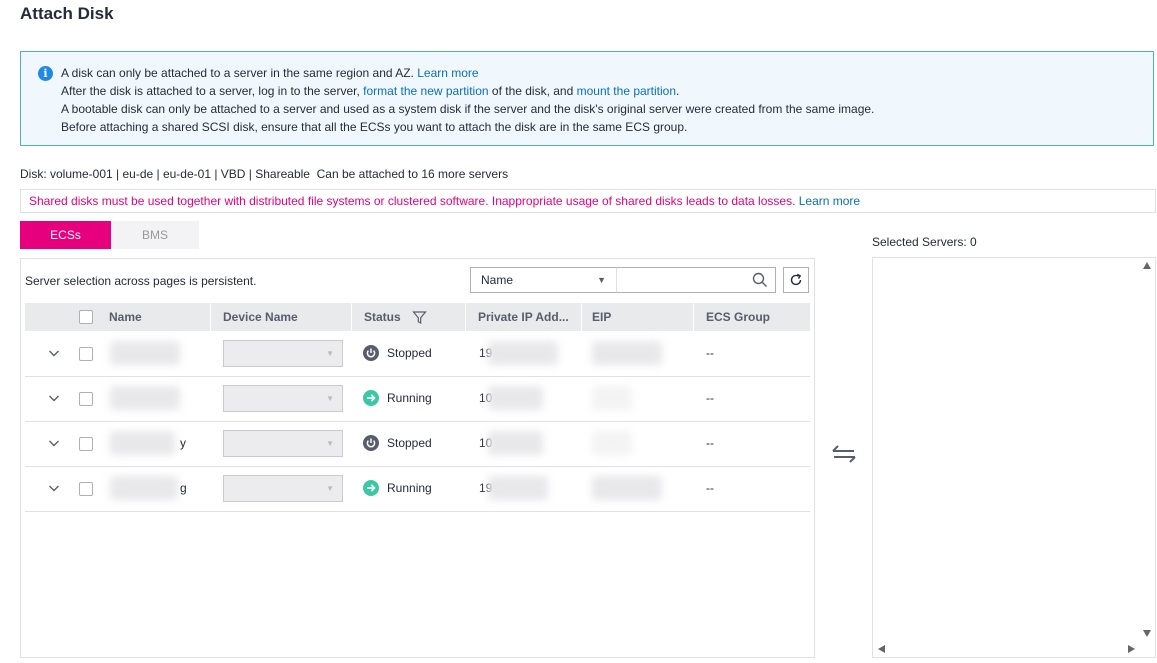 The height and width of the screenshot is (663, 1157). What do you see at coordinates (155, 235) in the screenshot?
I see `tab-bms: BMS` at bounding box center [155, 235].